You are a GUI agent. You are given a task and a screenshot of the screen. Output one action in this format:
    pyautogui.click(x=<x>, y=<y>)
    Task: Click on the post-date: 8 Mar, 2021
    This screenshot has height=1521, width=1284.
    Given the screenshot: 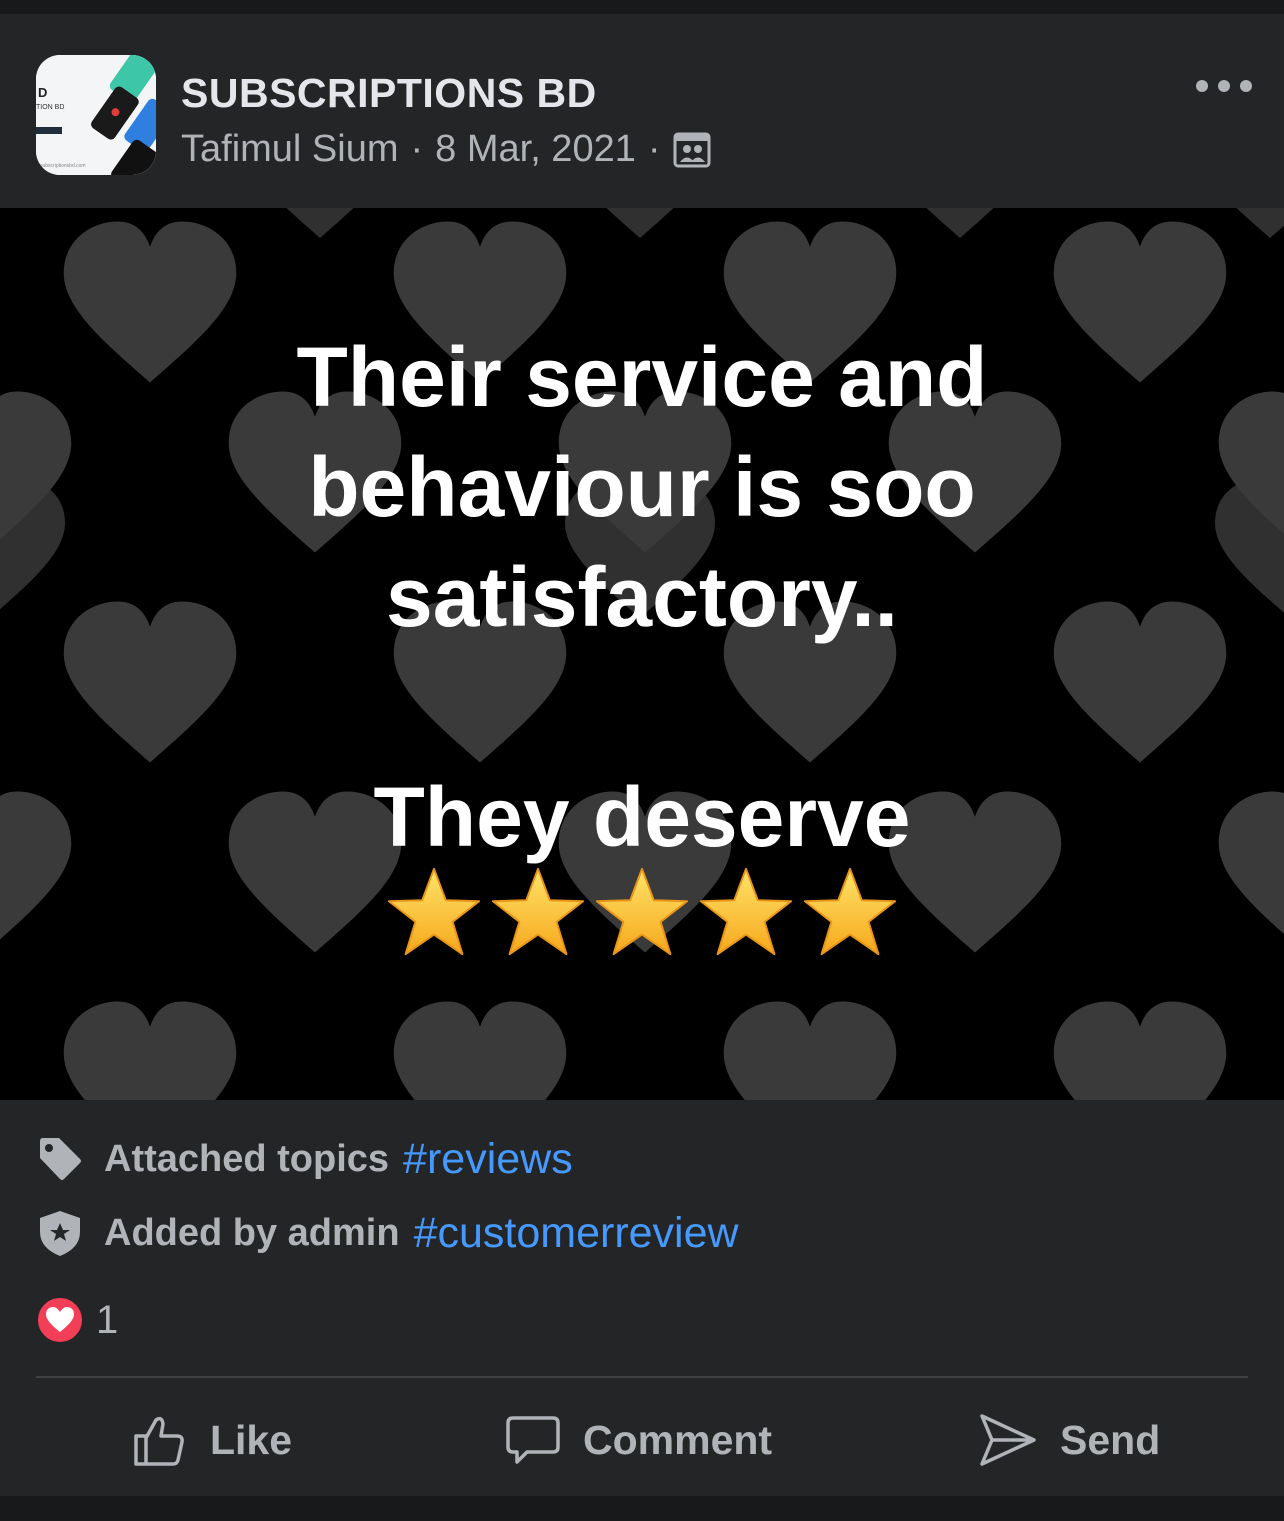 What is the action you would take?
    pyautogui.click(x=535, y=149)
    